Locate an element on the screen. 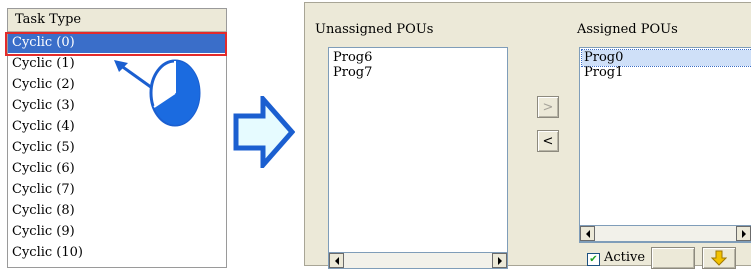  unassigned-pou-item: Prog6 is located at coordinates (352, 58).